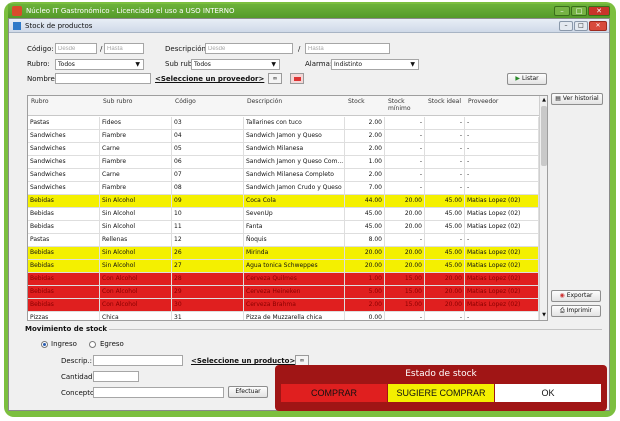 The image size is (620, 421). What do you see at coordinates (38, 64) in the screenshot?
I see `rubro-label: Rubro:` at bounding box center [38, 64].